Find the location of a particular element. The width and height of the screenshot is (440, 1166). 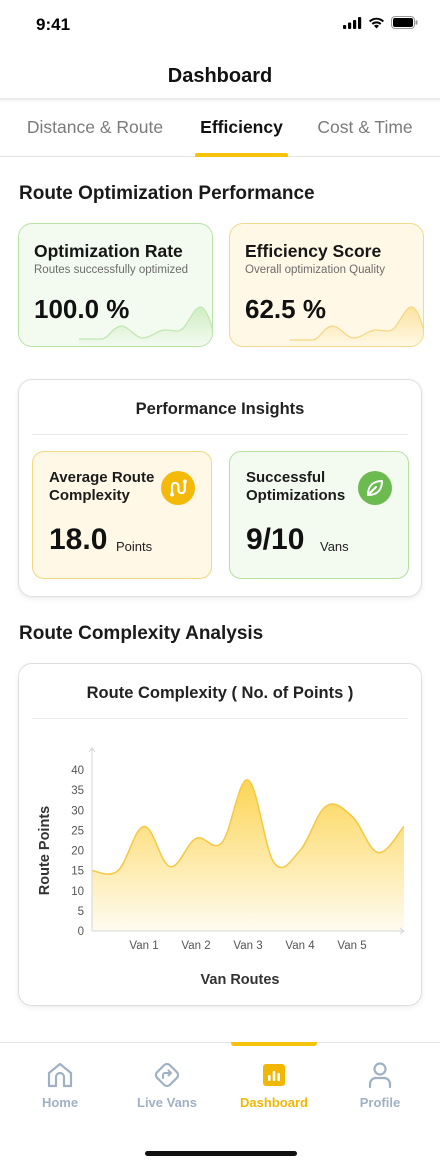

route-complexity-value: 18.0 is located at coordinates (78, 539).